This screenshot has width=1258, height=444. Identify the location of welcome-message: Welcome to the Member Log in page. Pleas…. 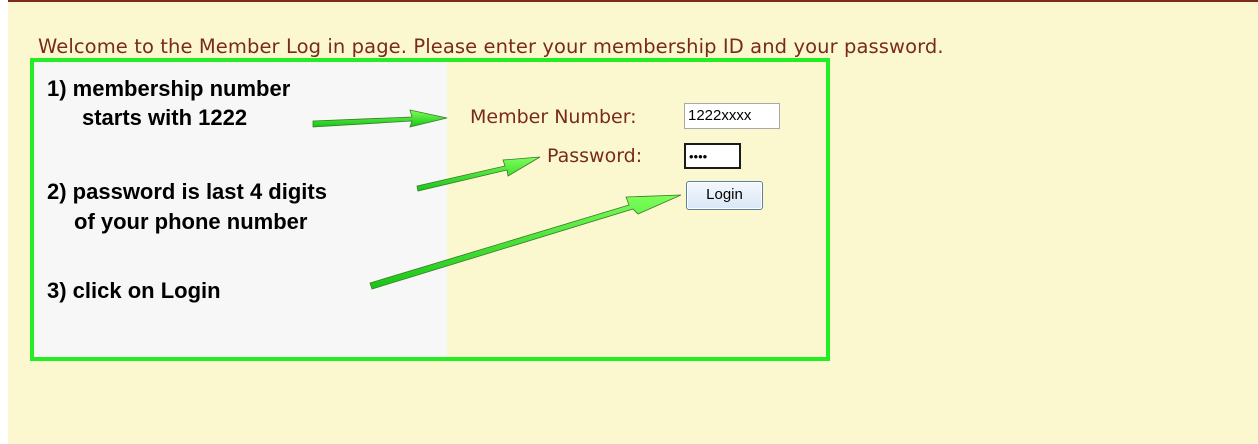
(491, 46).